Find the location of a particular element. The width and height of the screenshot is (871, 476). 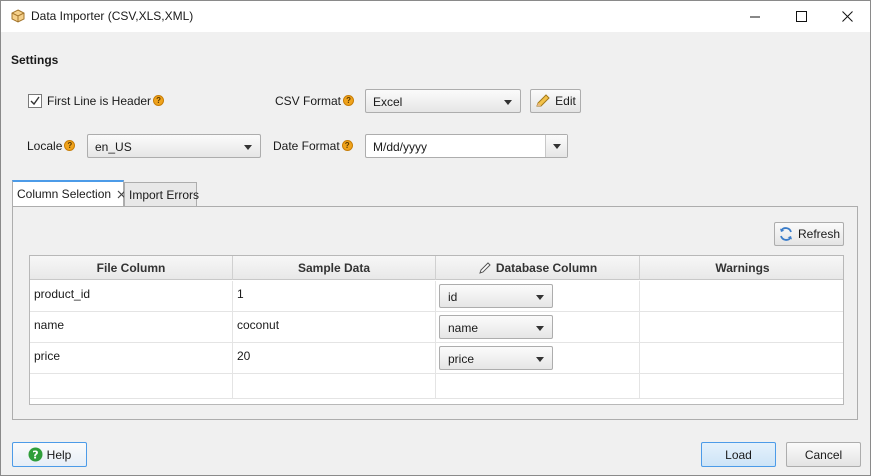

table-row: product_id 1 id is located at coordinates (436, 296).